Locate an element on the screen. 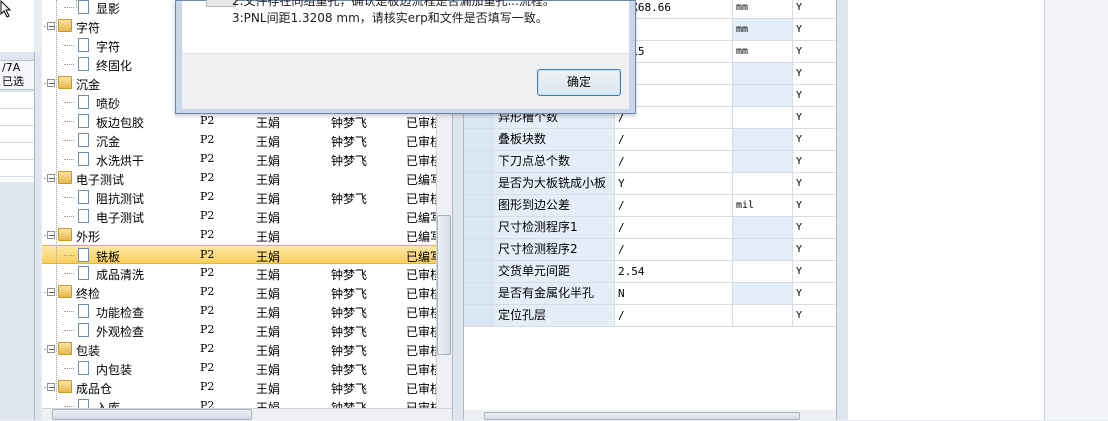  tree-row: 内包装 P2 王娟 钟梦飞 已审核 is located at coordinates (247, 368).